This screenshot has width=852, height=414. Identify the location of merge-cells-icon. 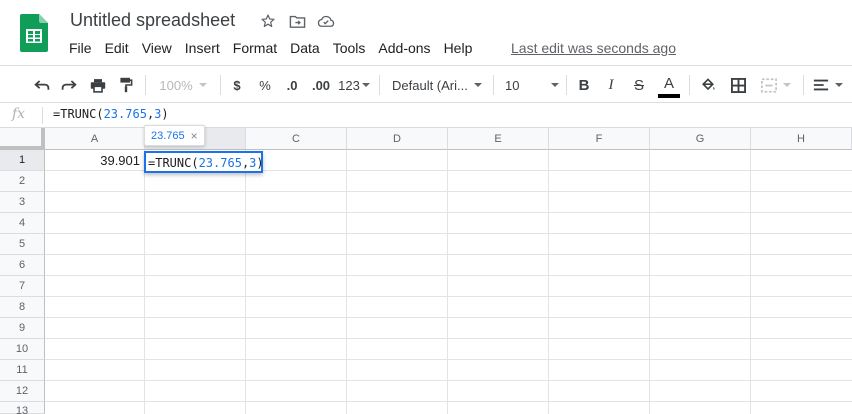
(776, 85).